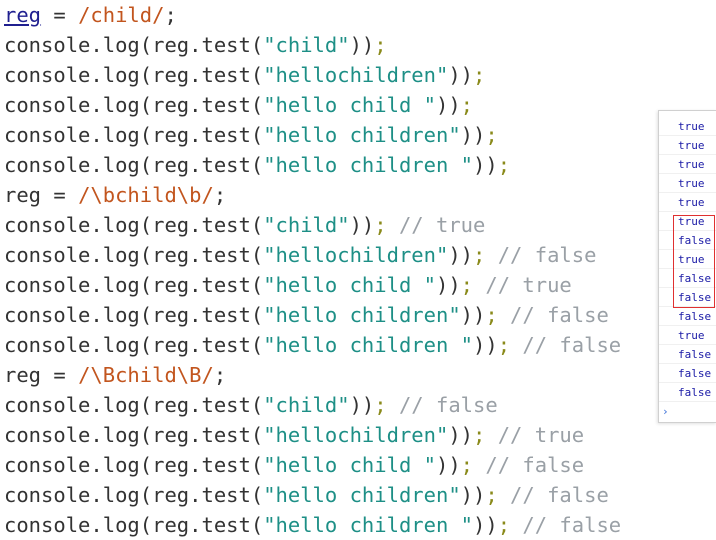 This screenshot has width=716, height=540. I want to click on code-line: console.log(reg.test("hellochildren"));, so click(360, 75).